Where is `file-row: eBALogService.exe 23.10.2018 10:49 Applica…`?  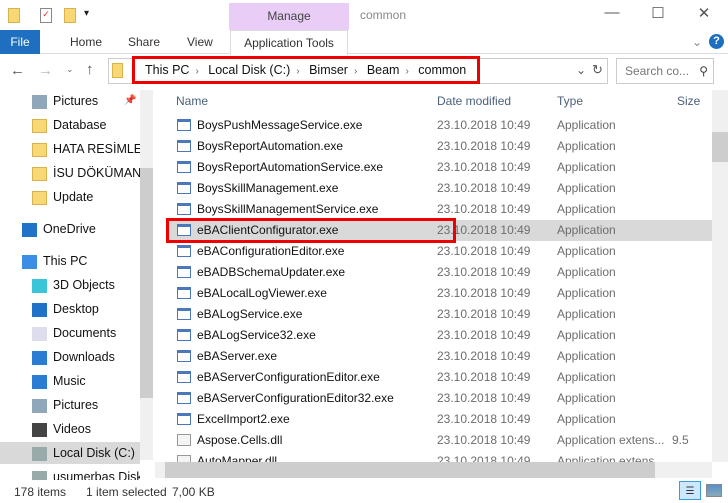
file-row: eBALogService.exe 23.10.2018 10:49 Applica… is located at coordinates (439, 314).